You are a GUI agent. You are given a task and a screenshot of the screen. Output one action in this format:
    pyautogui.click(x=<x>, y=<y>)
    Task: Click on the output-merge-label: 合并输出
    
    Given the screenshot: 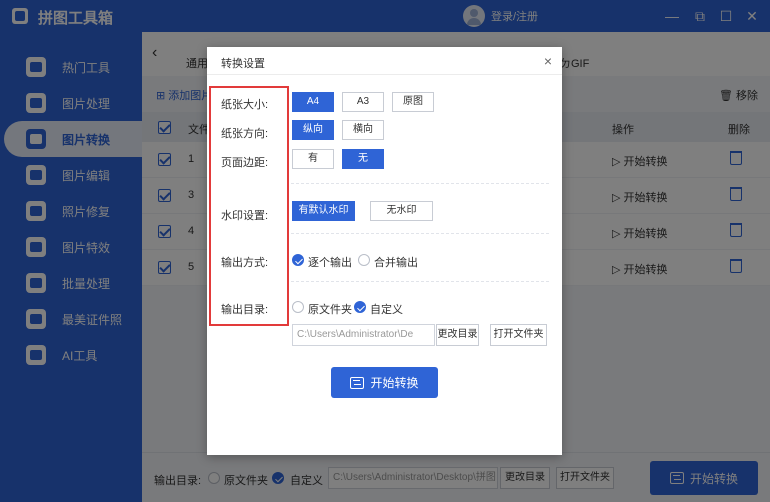 What is the action you would take?
    pyautogui.click(x=396, y=263)
    